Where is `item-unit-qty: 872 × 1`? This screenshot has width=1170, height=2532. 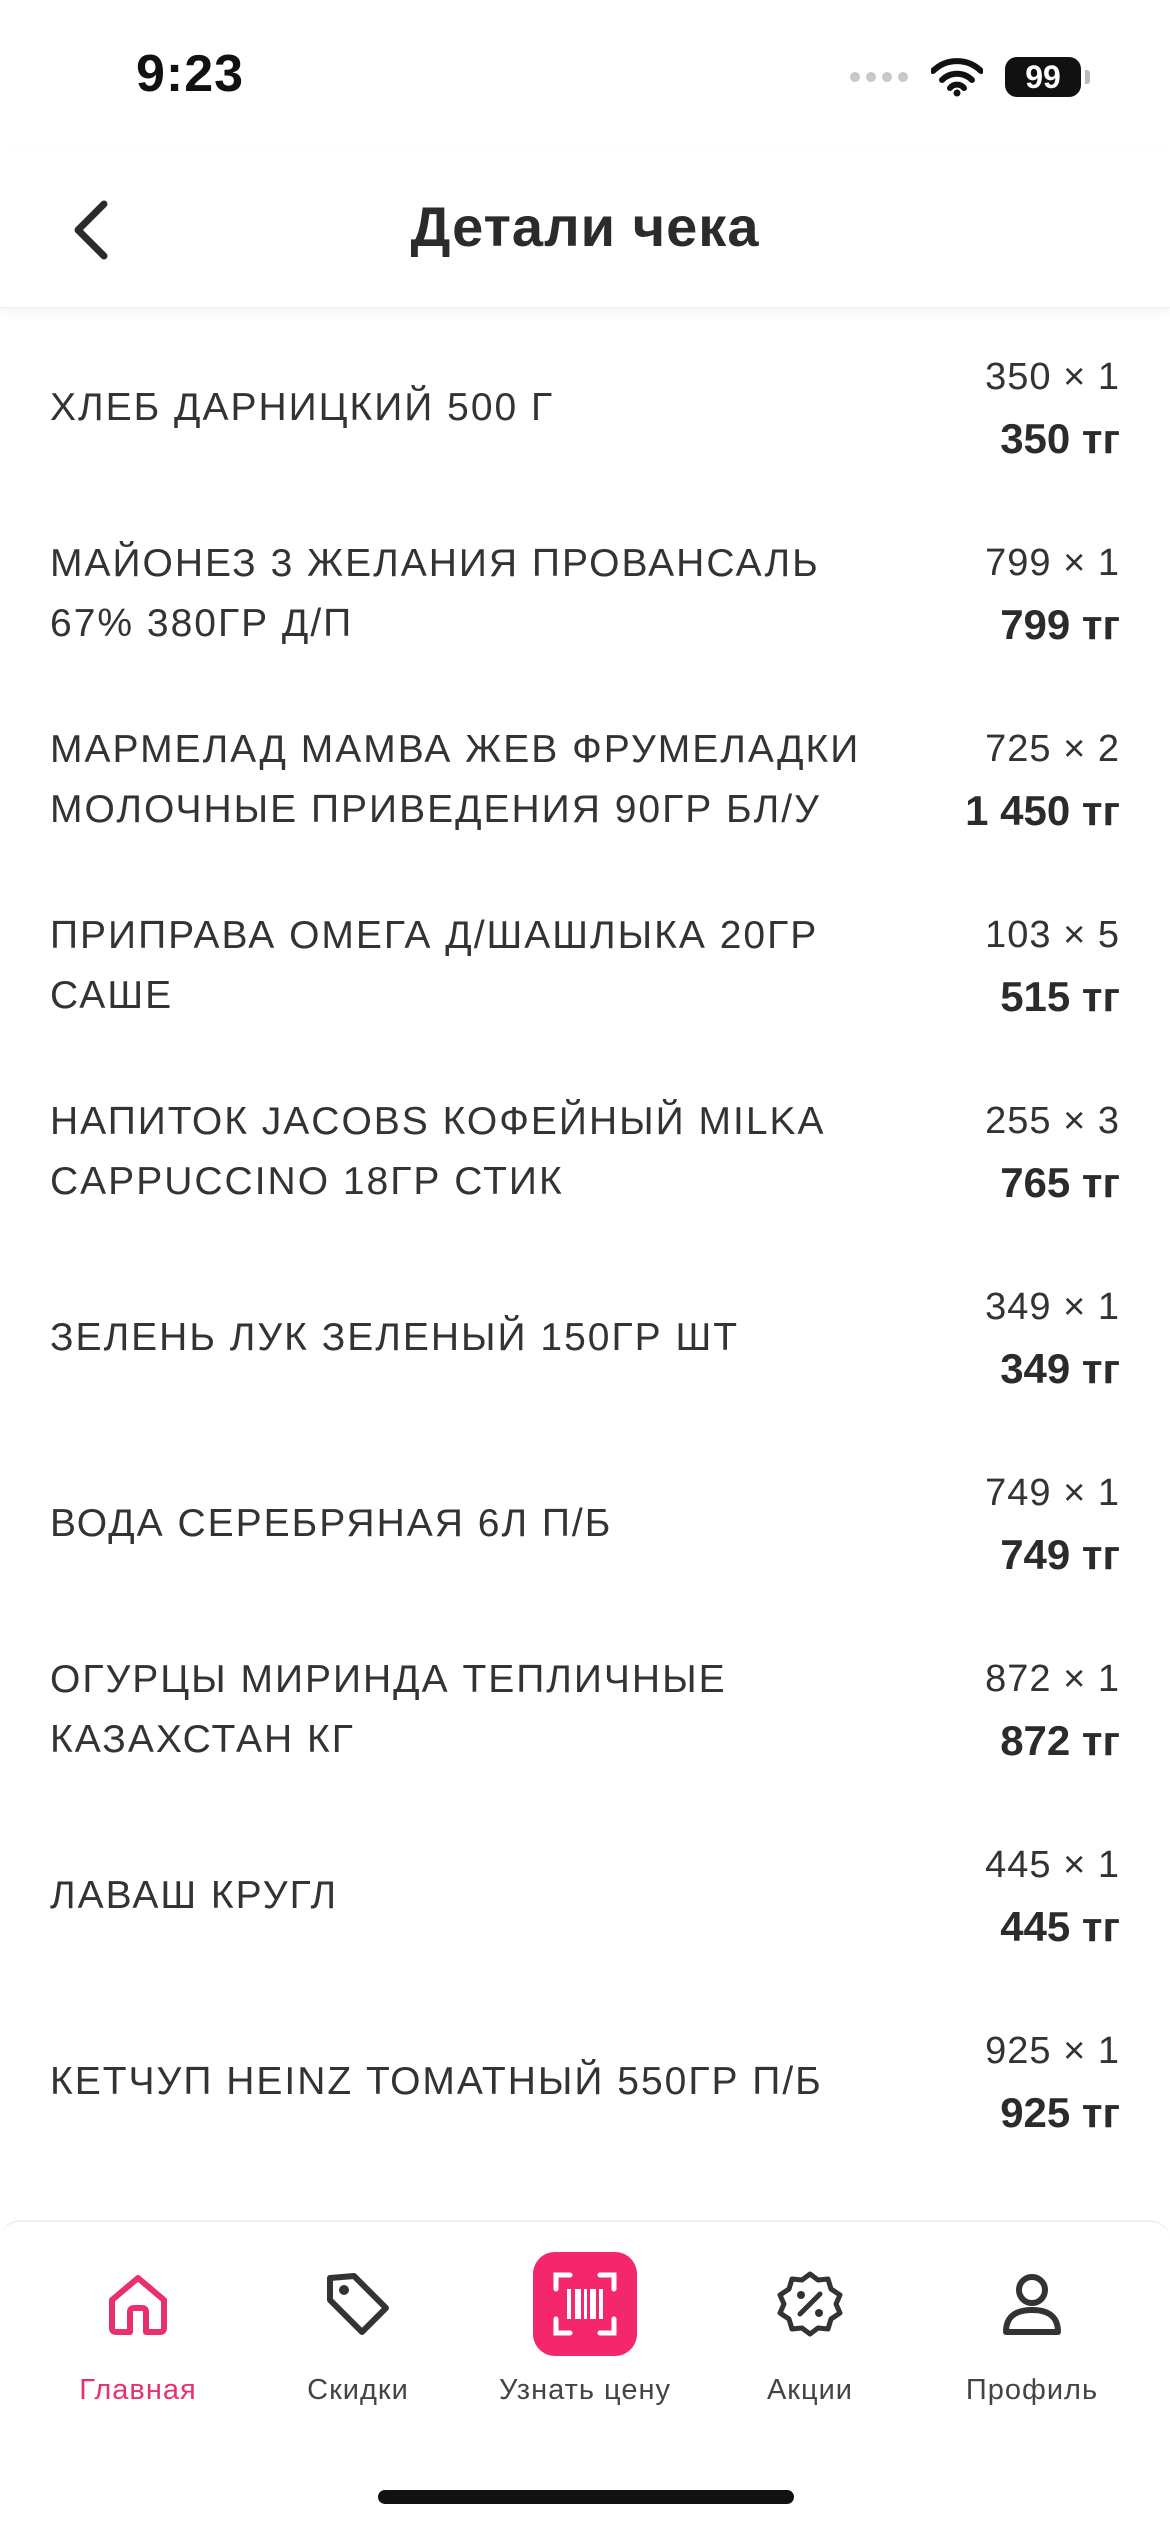 item-unit-qty: 872 × 1 is located at coordinates (1052, 1679).